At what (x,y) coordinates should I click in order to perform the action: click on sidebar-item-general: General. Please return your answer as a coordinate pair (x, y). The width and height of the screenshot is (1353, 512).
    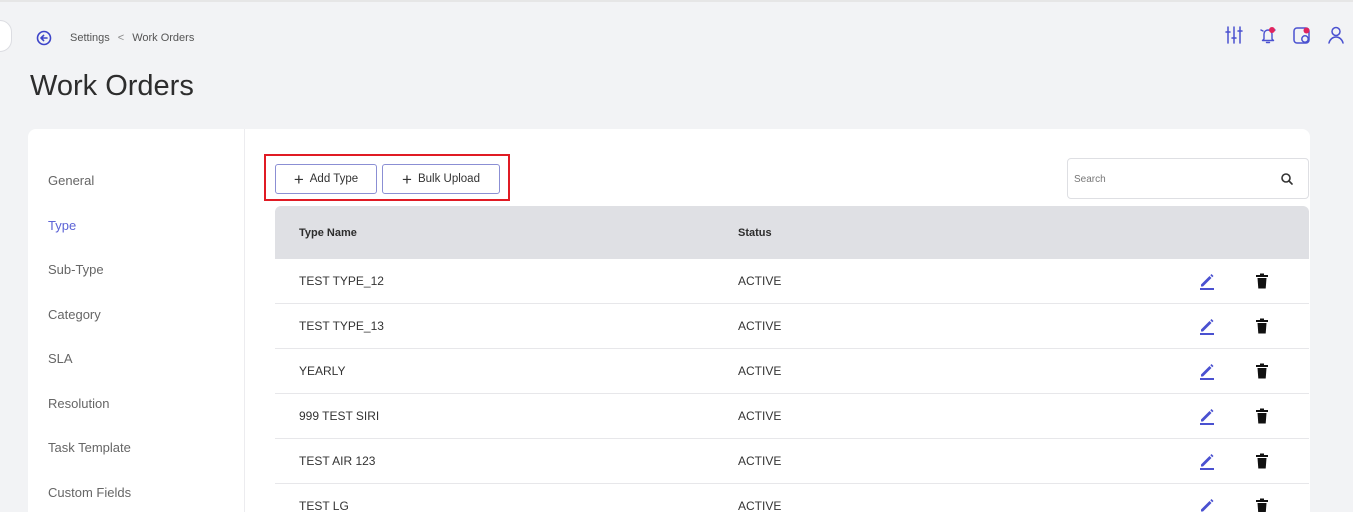
    Looking at the image, I should click on (89, 195).